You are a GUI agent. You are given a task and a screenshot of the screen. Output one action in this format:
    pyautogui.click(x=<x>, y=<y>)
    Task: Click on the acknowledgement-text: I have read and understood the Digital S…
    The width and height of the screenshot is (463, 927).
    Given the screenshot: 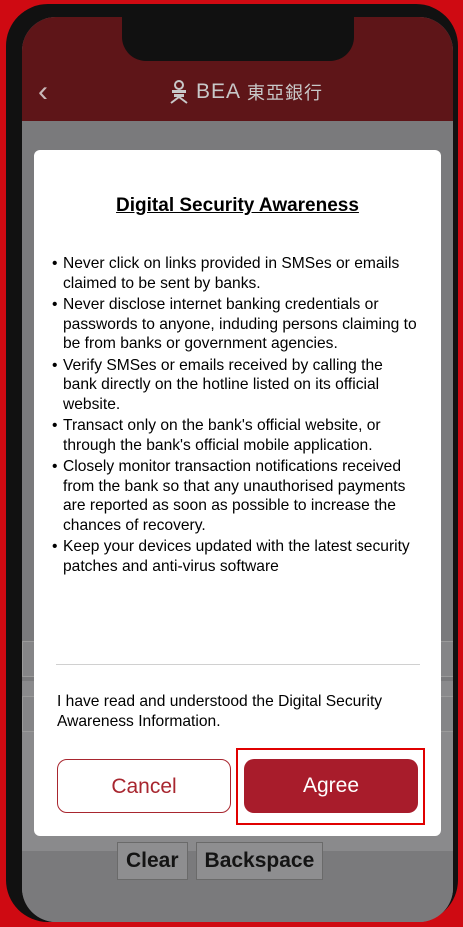 What is the action you would take?
    pyautogui.click(x=220, y=711)
    